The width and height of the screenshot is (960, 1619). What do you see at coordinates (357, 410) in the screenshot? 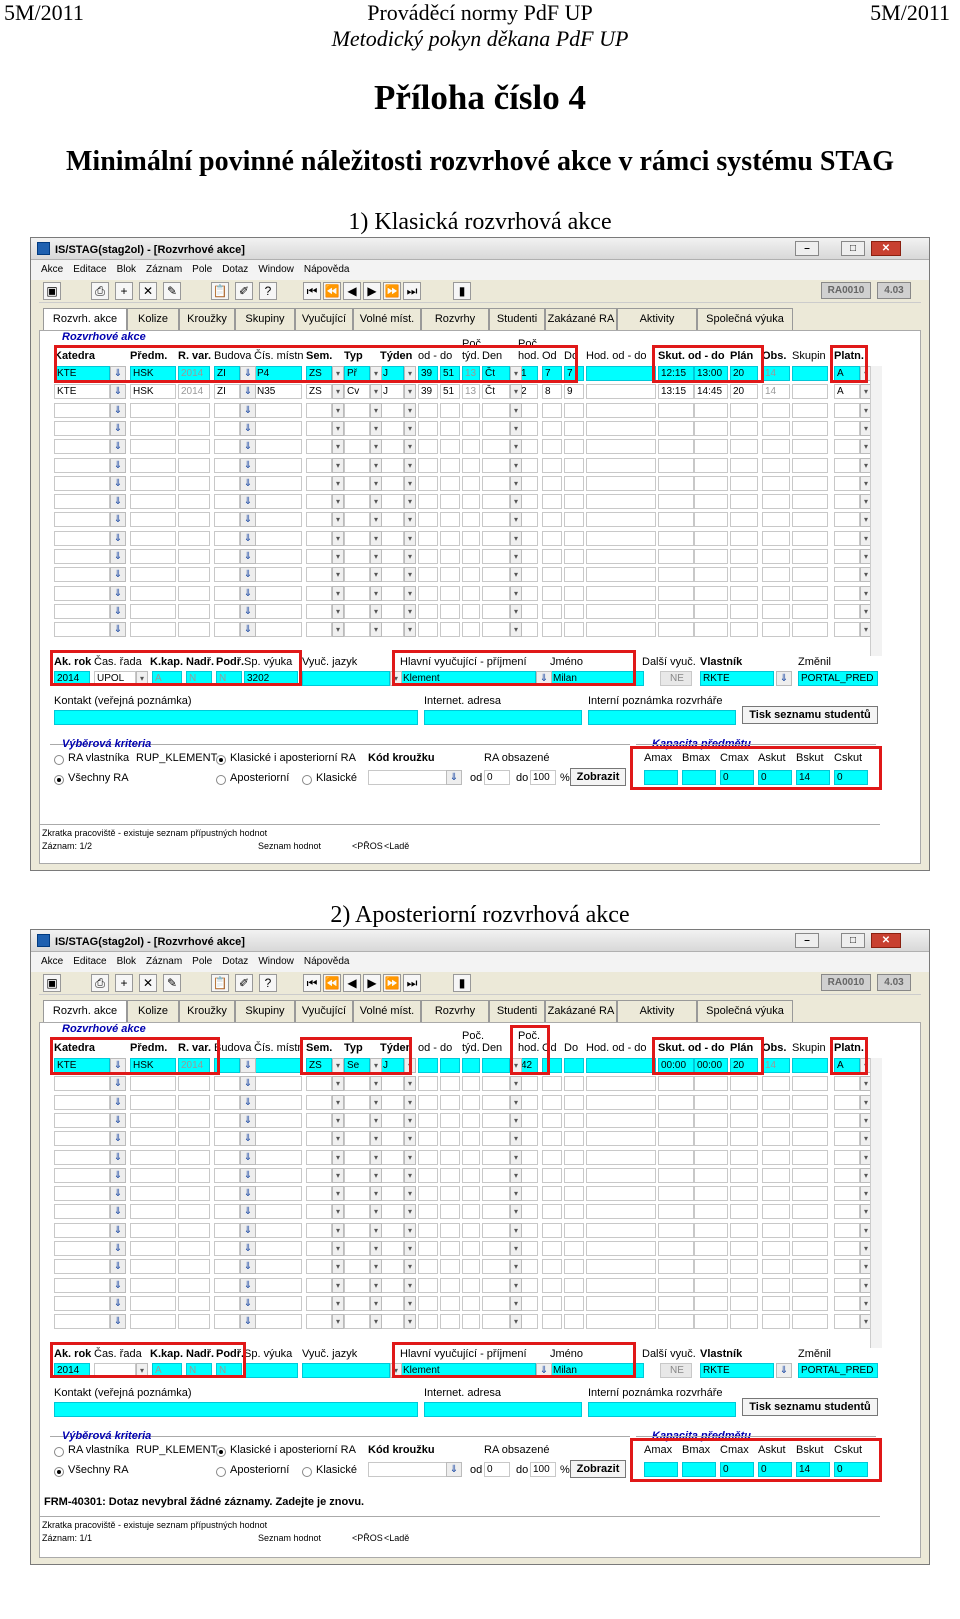
I see `cell-r2-typ` at bounding box center [357, 410].